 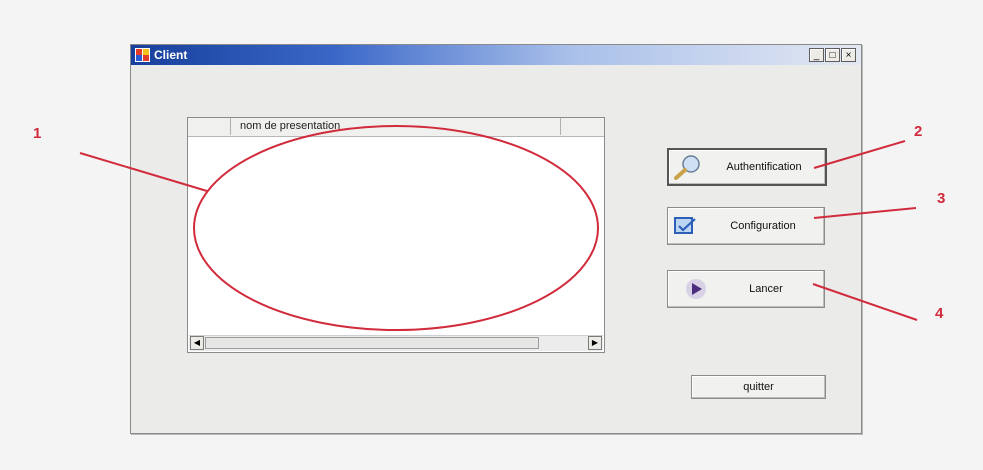 What do you see at coordinates (763, 226) in the screenshot?
I see `configuration-label: Configuration` at bounding box center [763, 226].